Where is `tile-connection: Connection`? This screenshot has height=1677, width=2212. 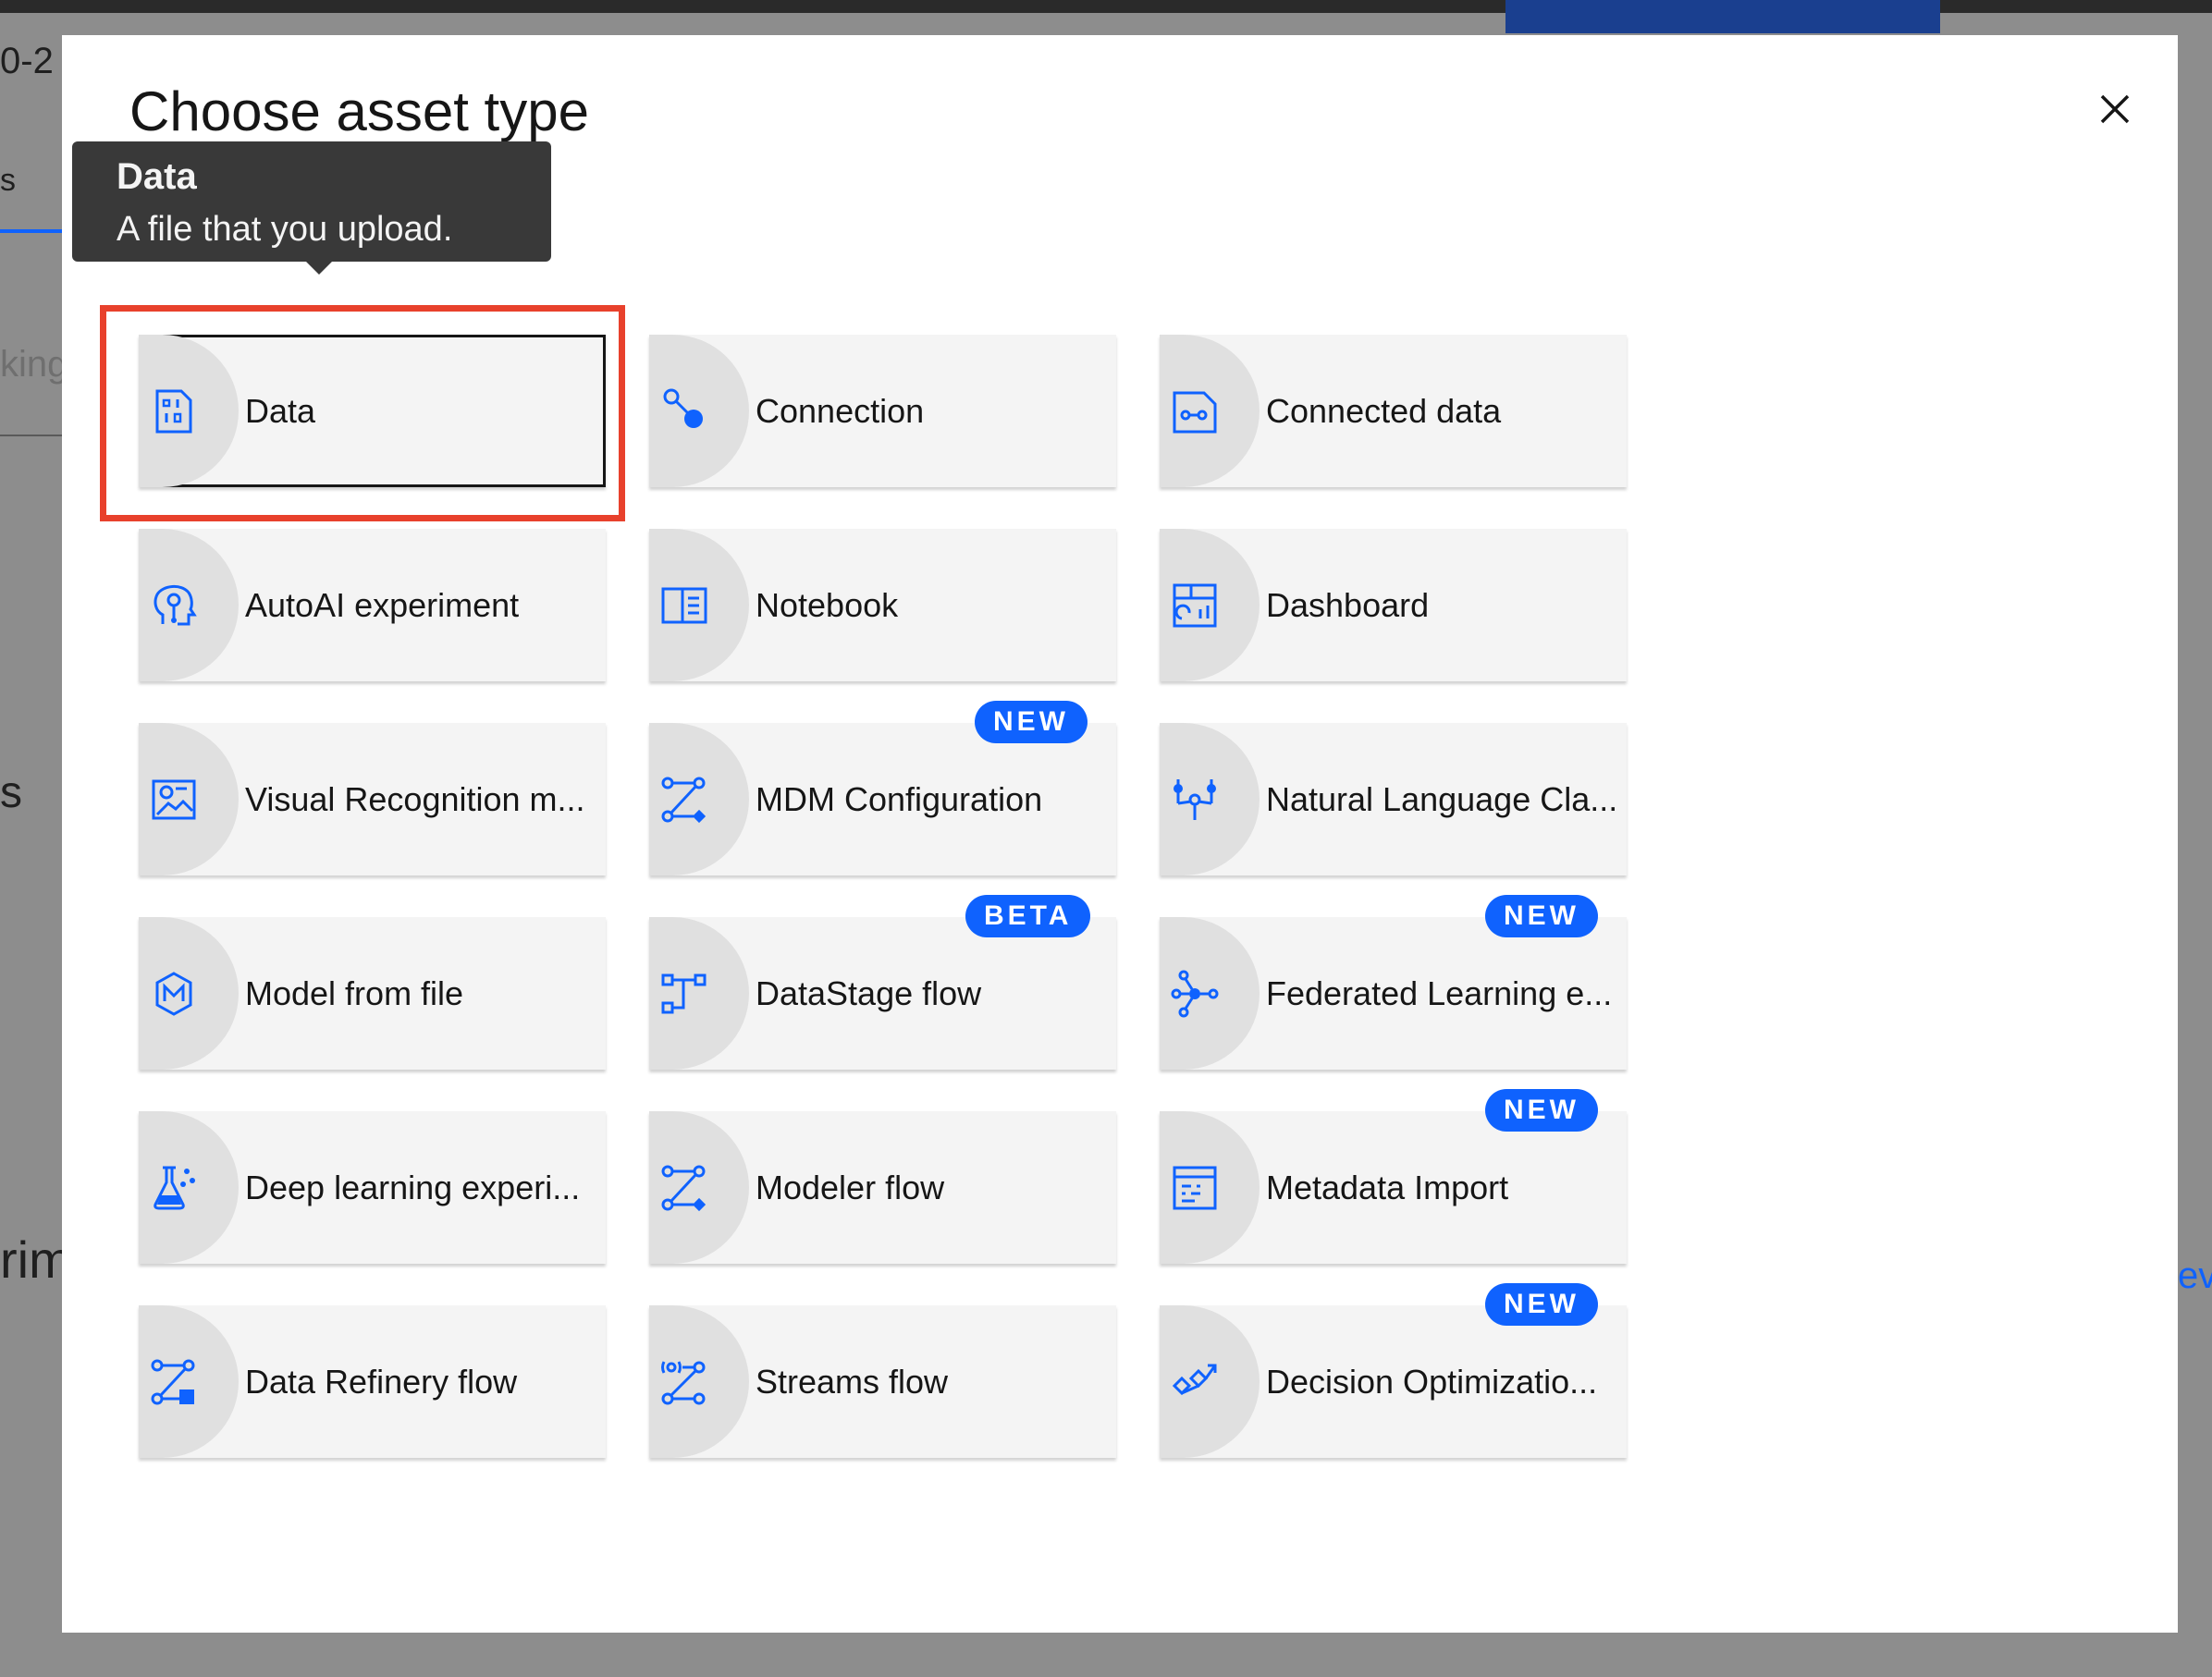
tile-connection: Connection is located at coordinates (883, 411).